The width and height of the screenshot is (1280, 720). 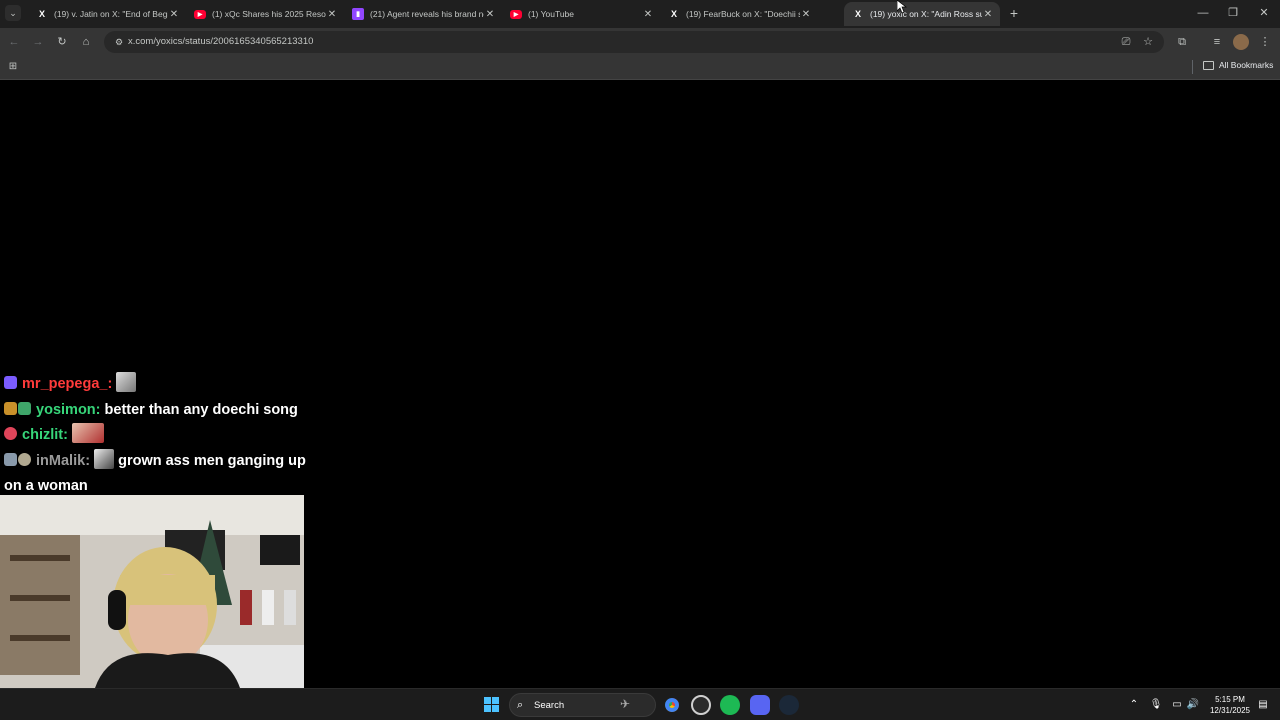 I want to click on menu-icon: ⋮, so click(x=1265, y=42).